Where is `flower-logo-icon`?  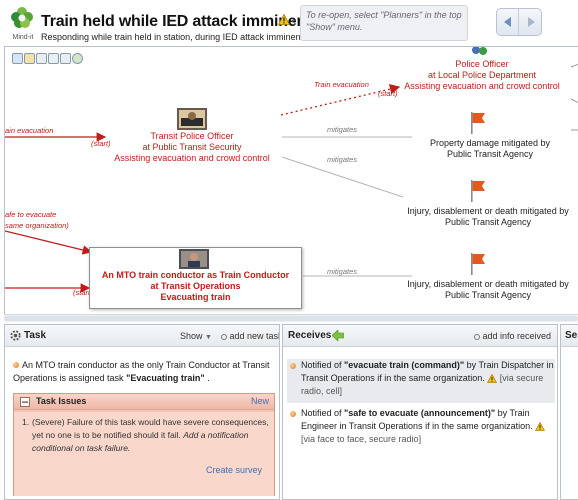 flower-logo-icon is located at coordinates (22, 17).